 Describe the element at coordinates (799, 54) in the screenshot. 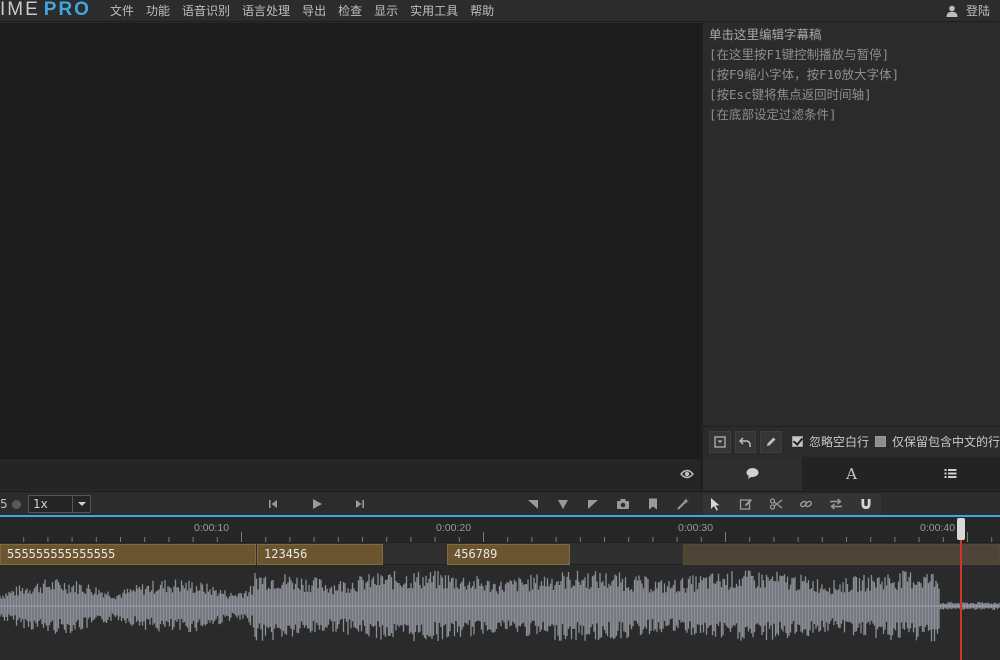

I see `editor-line: [在这里按F1键控制播放与暂停]` at that location.